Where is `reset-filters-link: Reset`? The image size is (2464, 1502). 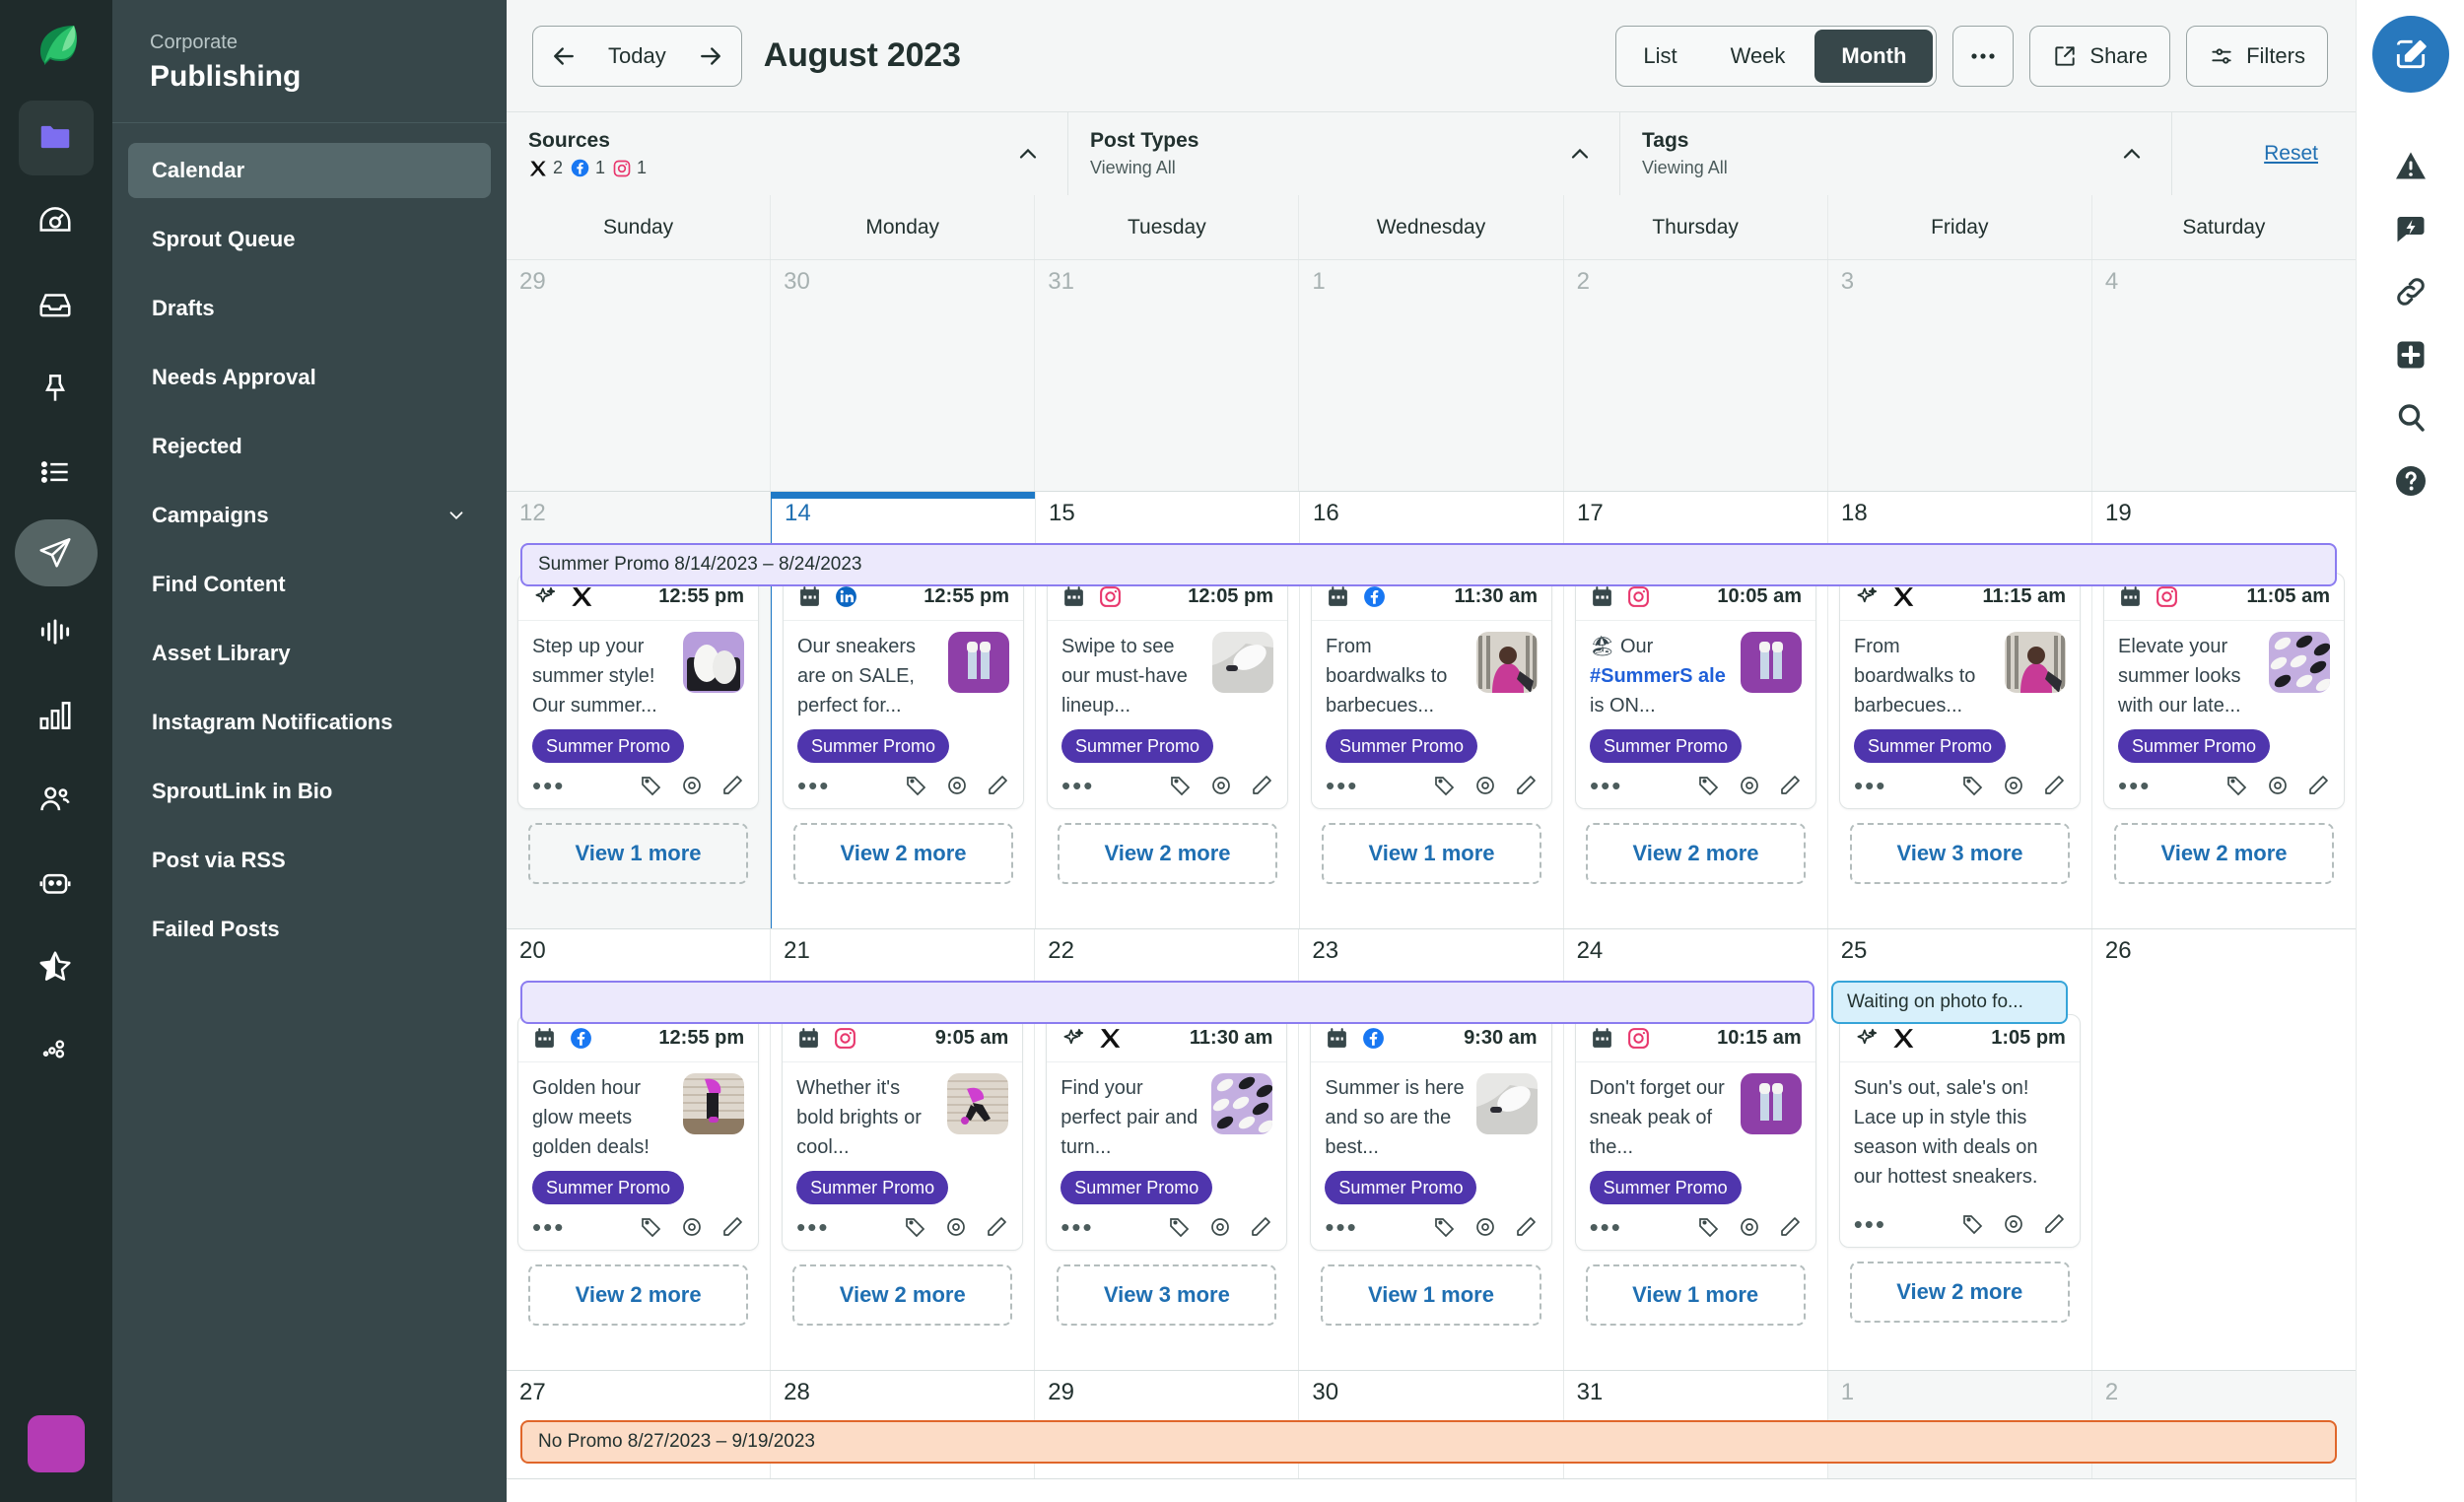 reset-filters-link: Reset is located at coordinates (2291, 154).